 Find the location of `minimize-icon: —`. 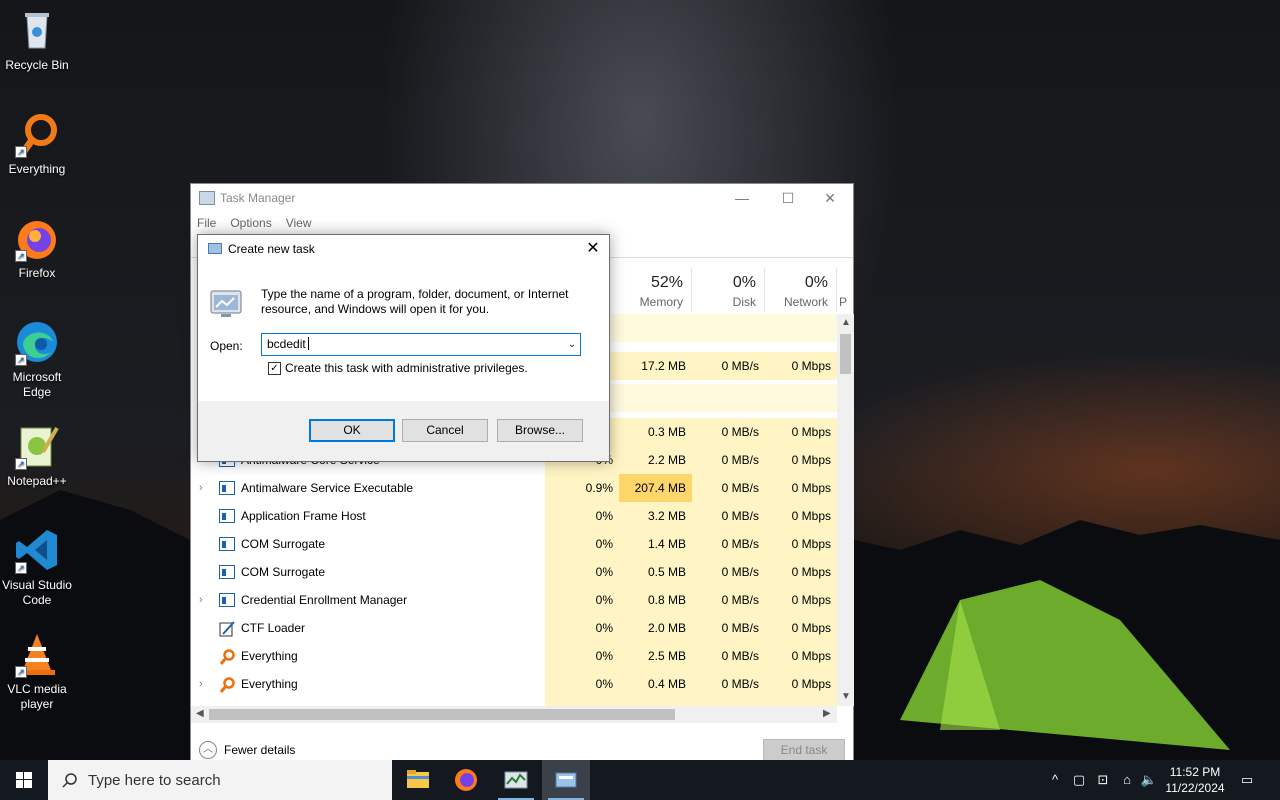

minimize-icon: — is located at coordinates (742, 198).